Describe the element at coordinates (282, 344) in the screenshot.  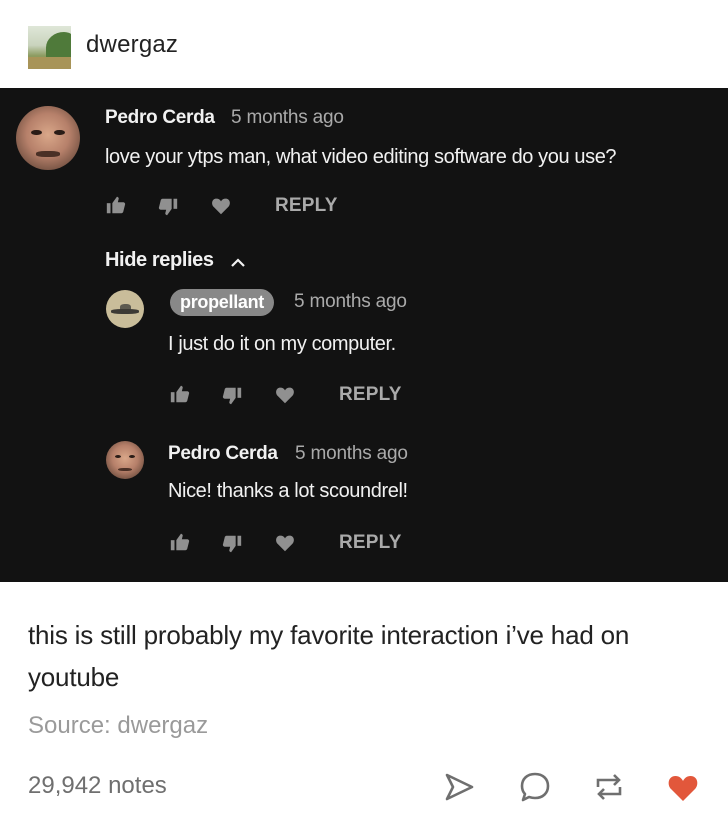
I see `reply-text: I just do it on my computer.` at that location.